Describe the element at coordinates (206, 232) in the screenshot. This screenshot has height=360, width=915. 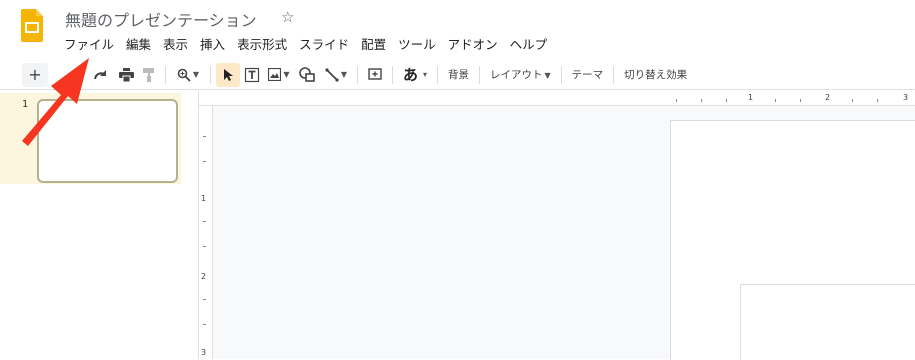
I see `vertical-ruler: 1 2 3` at that location.